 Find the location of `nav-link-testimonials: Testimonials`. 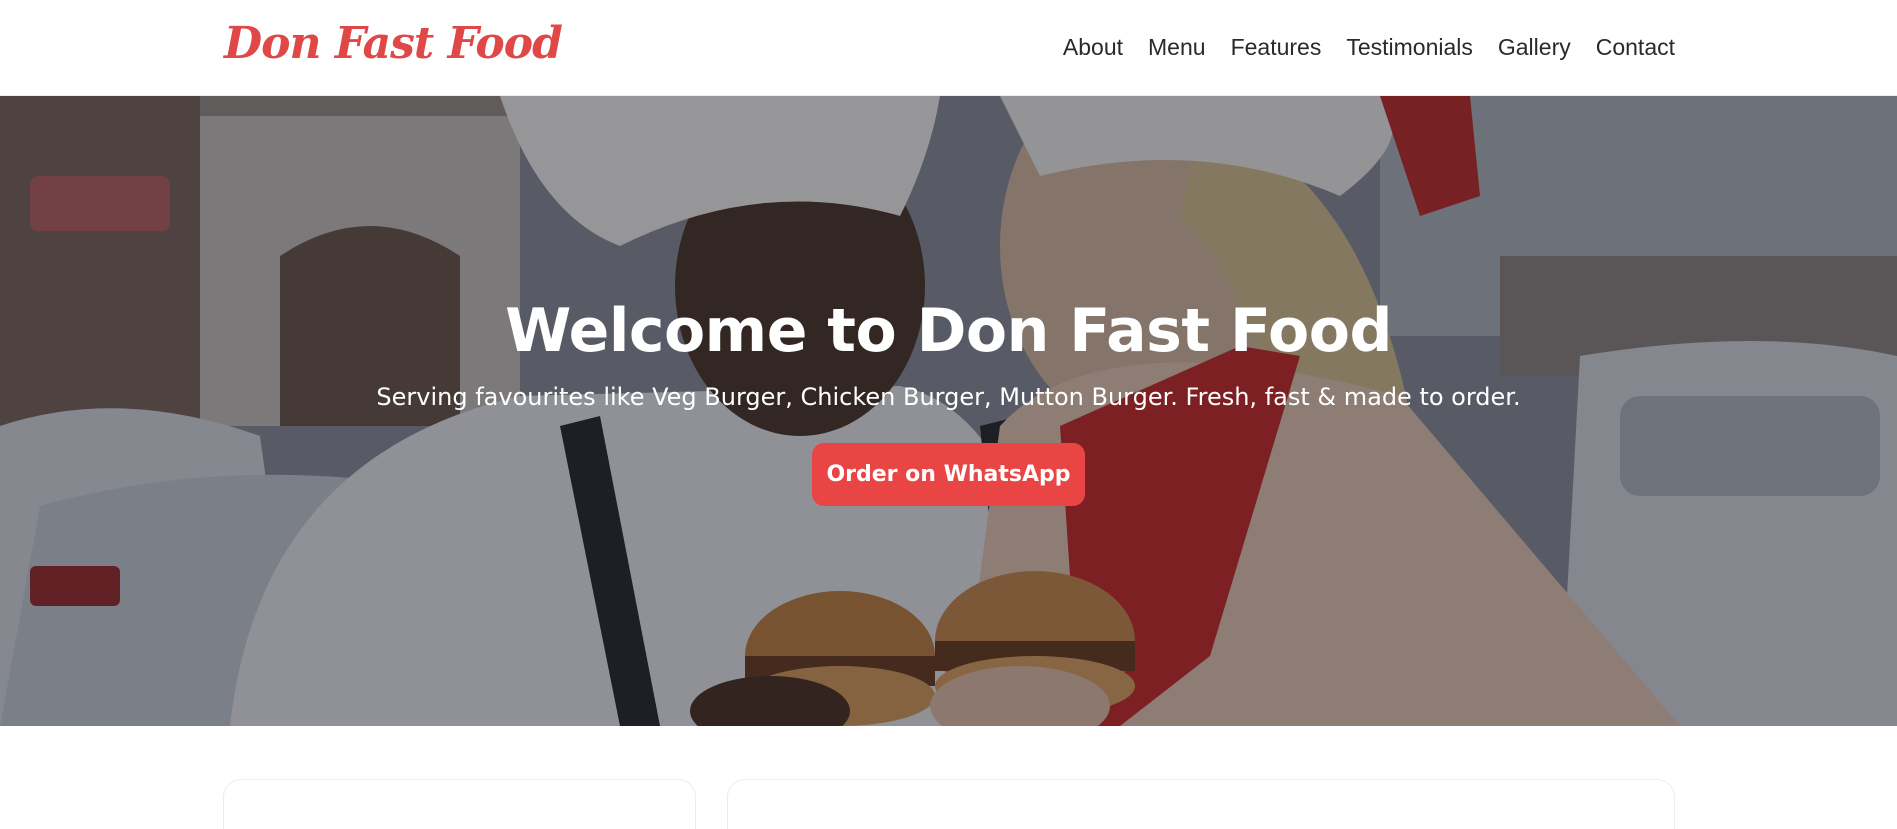

nav-link-testimonials: Testimonials is located at coordinates (1409, 47).